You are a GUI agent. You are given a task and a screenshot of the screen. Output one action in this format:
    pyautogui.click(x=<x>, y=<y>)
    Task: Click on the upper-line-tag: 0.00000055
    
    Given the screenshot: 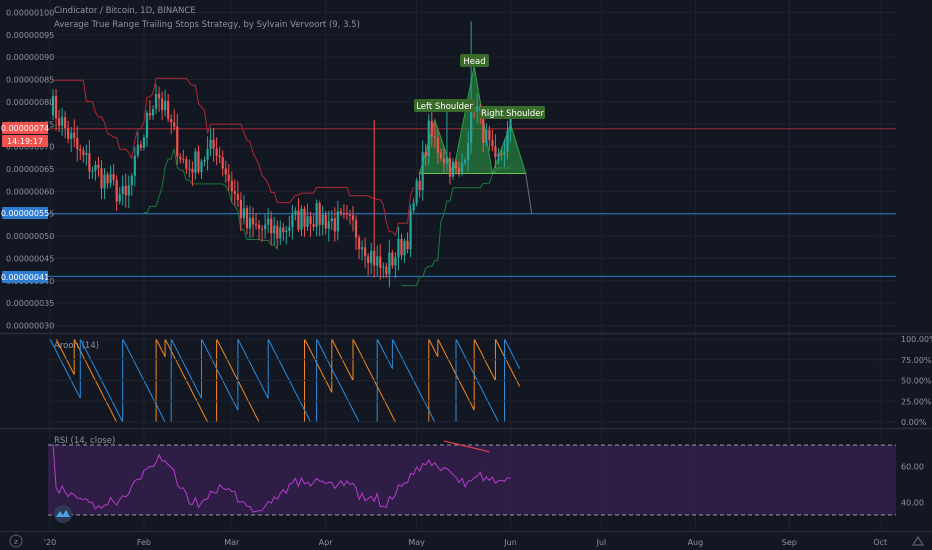 What is the action you would take?
    pyautogui.click(x=25, y=213)
    